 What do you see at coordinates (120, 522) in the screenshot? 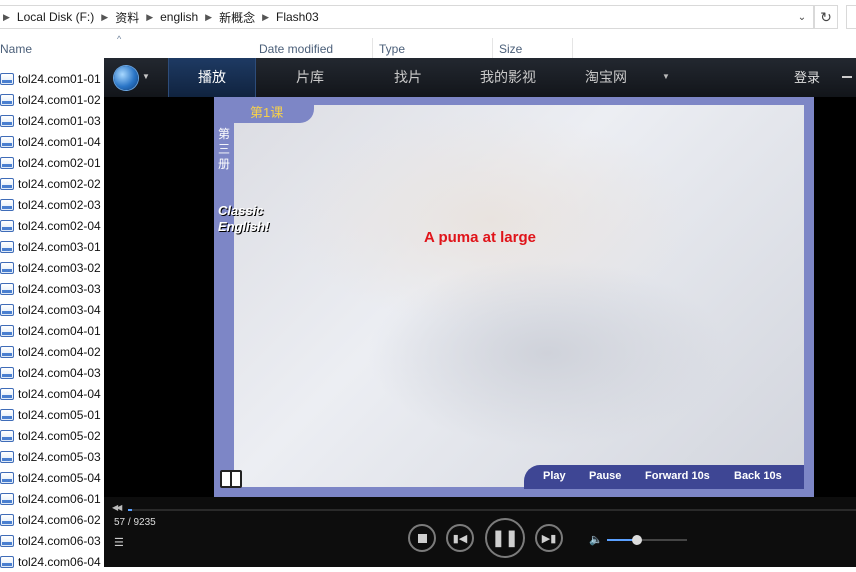
I see `time-current: 57` at bounding box center [120, 522].